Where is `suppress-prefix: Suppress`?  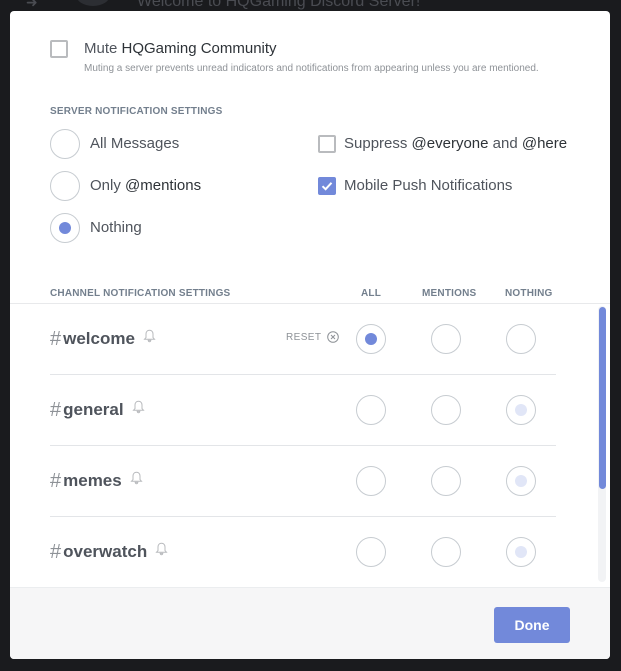
suppress-prefix: Suppress is located at coordinates (378, 143).